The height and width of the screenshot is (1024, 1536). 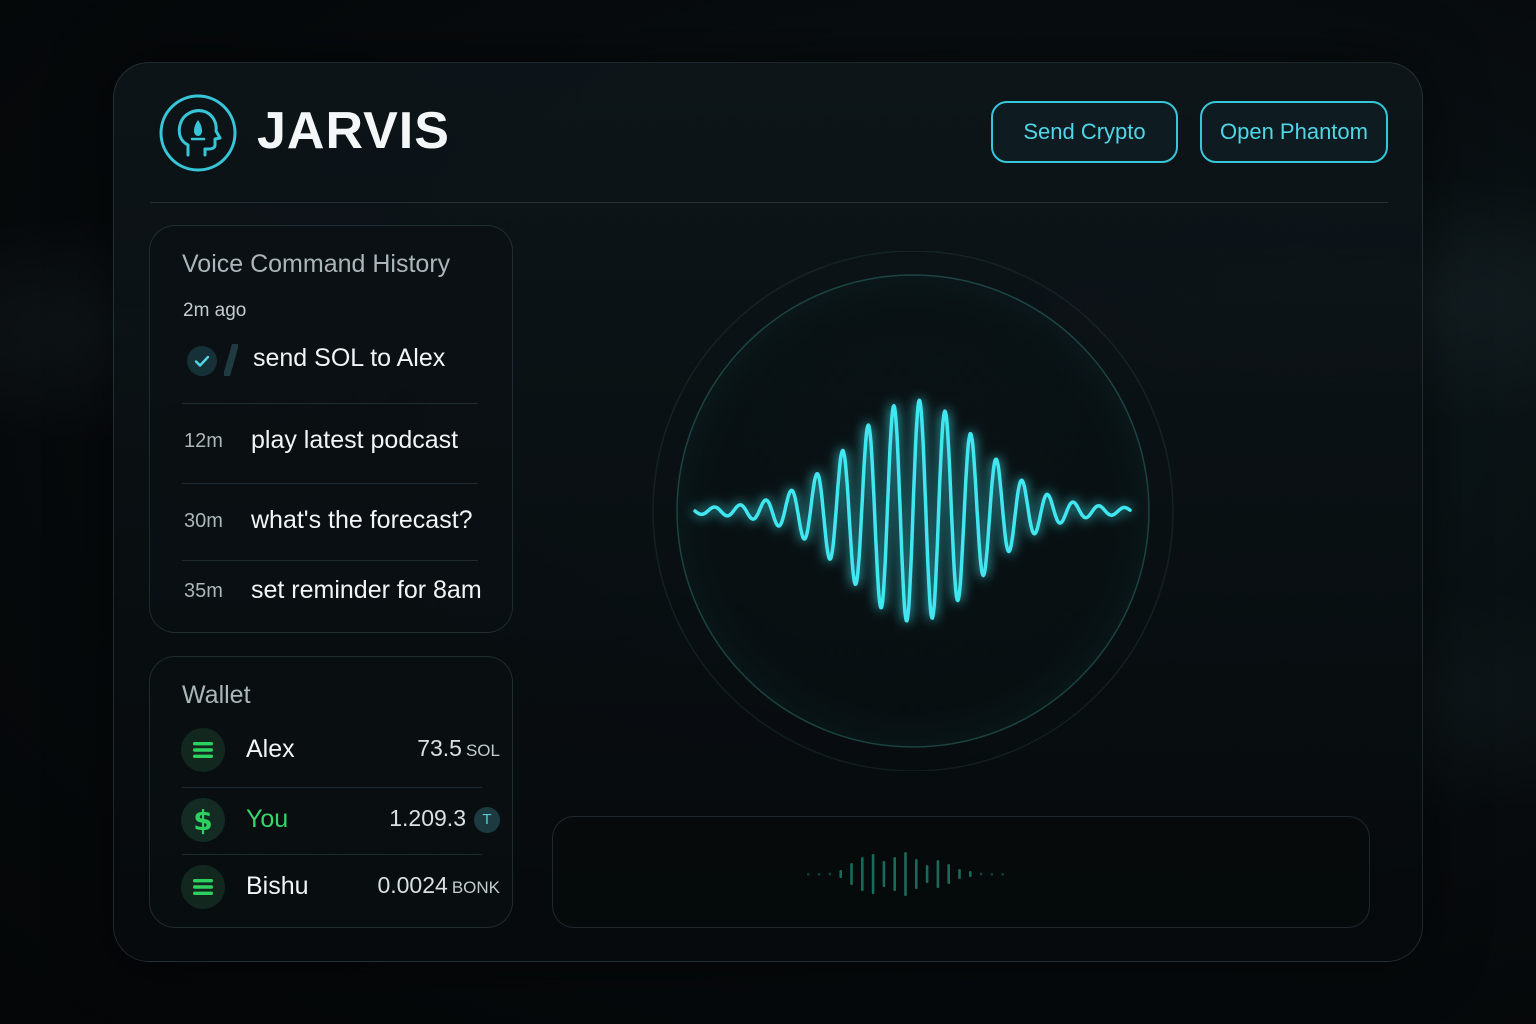 What do you see at coordinates (203, 591) in the screenshot?
I see `history-time: 35m` at bounding box center [203, 591].